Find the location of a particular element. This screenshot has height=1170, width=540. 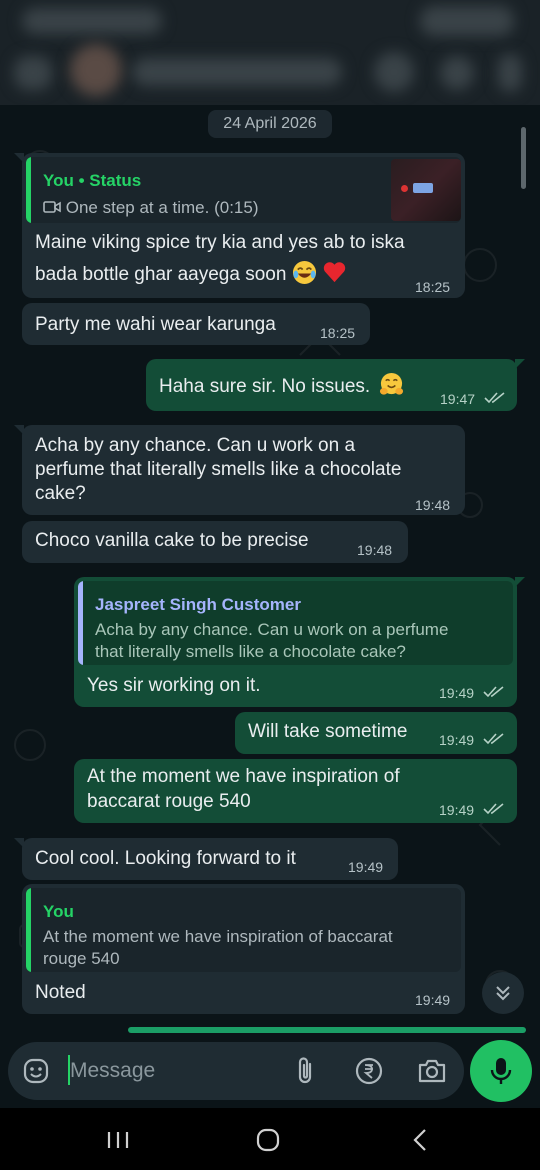

microphone-icon is located at coordinates (501, 1071).